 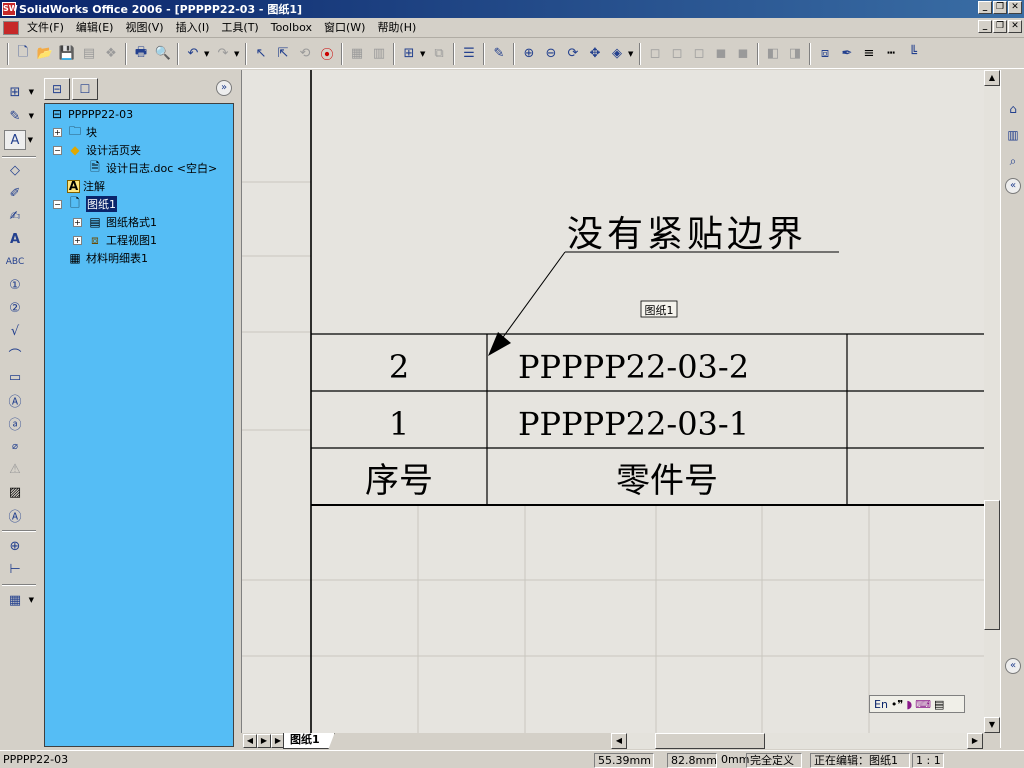 What do you see at coordinates (396, 28) in the screenshot?
I see `menu-help: 帮助(H)` at bounding box center [396, 28].